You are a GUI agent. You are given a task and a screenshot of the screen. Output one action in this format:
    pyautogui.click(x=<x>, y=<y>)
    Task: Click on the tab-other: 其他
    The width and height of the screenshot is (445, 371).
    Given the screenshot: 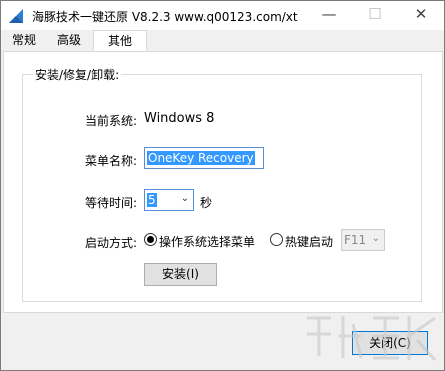 What is the action you would take?
    pyautogui.click(x=120, y=41)
    